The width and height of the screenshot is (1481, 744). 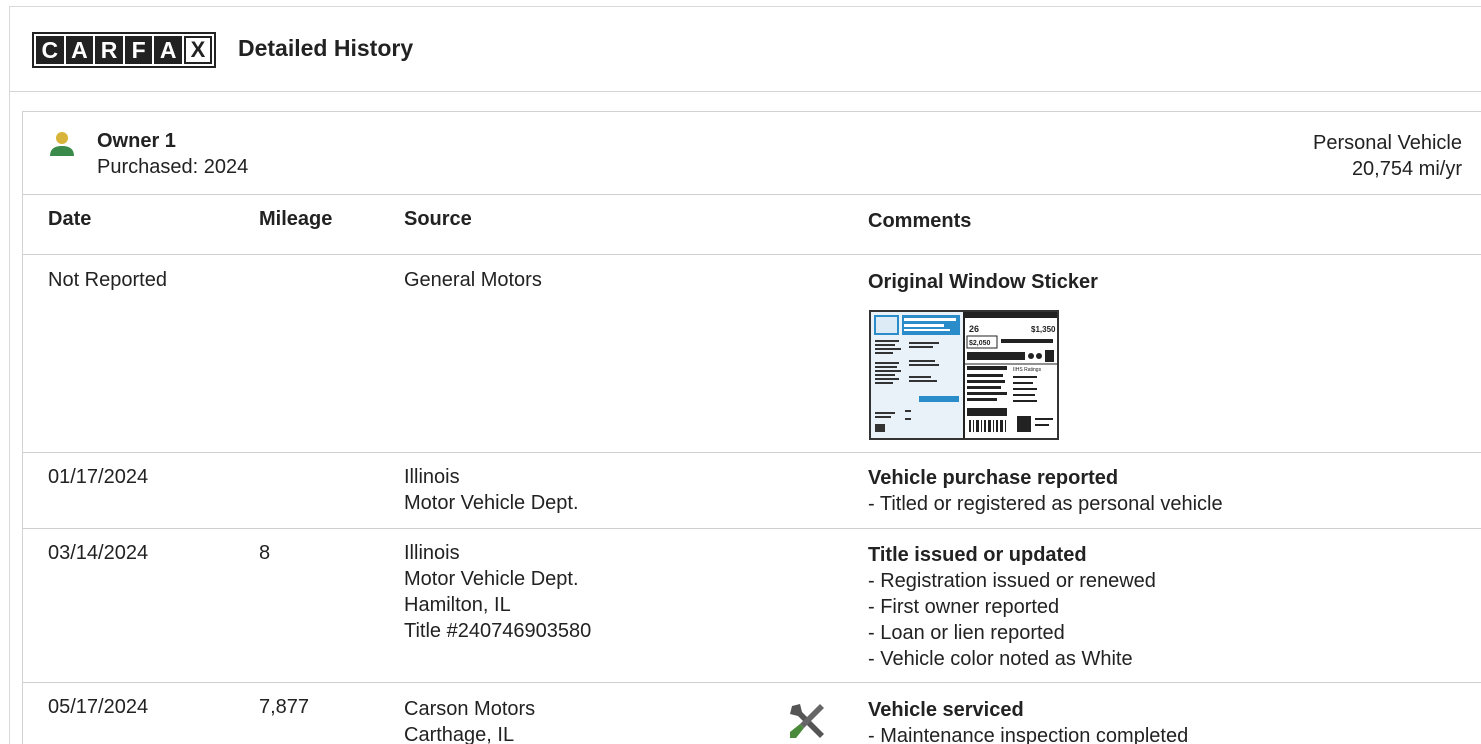 What do you see at coordinates (745, 50) in the screenshot?
I see `header: C A R F A X Detailed History` at bounding box center [745, 50].